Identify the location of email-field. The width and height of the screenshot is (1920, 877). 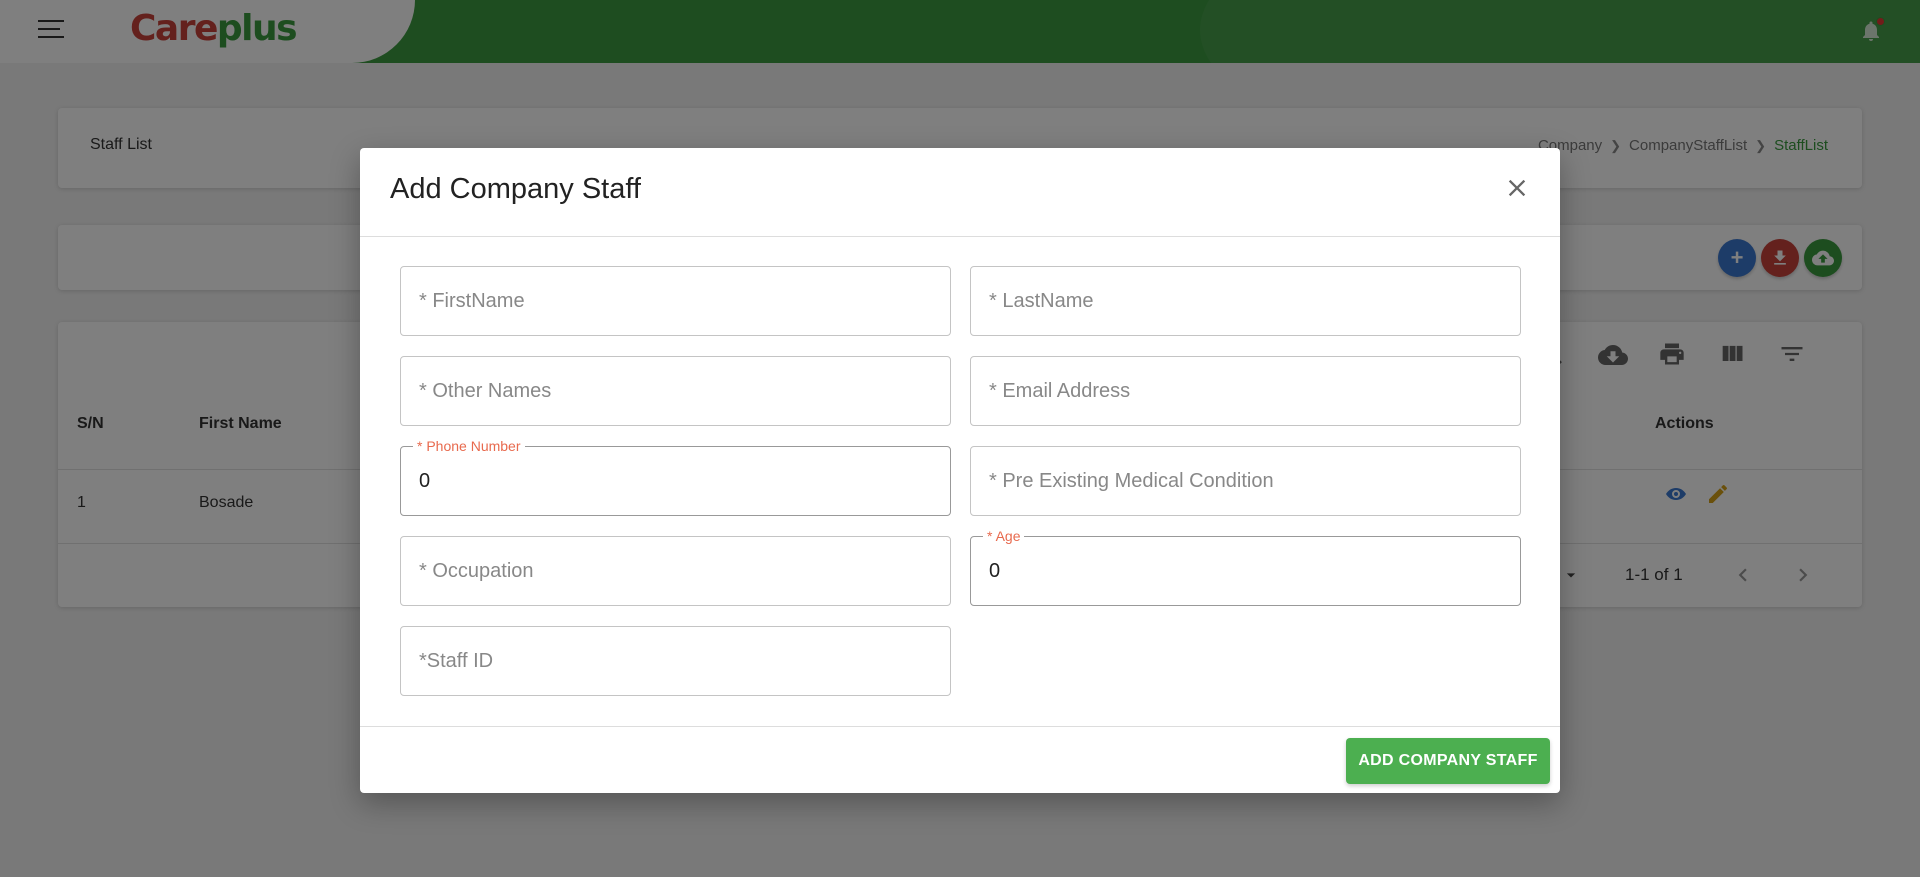
(1245, 391).